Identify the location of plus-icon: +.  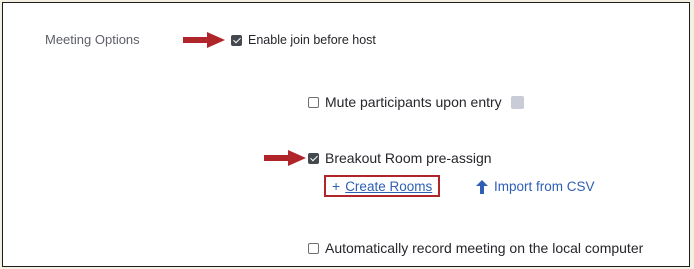
(336, 186).